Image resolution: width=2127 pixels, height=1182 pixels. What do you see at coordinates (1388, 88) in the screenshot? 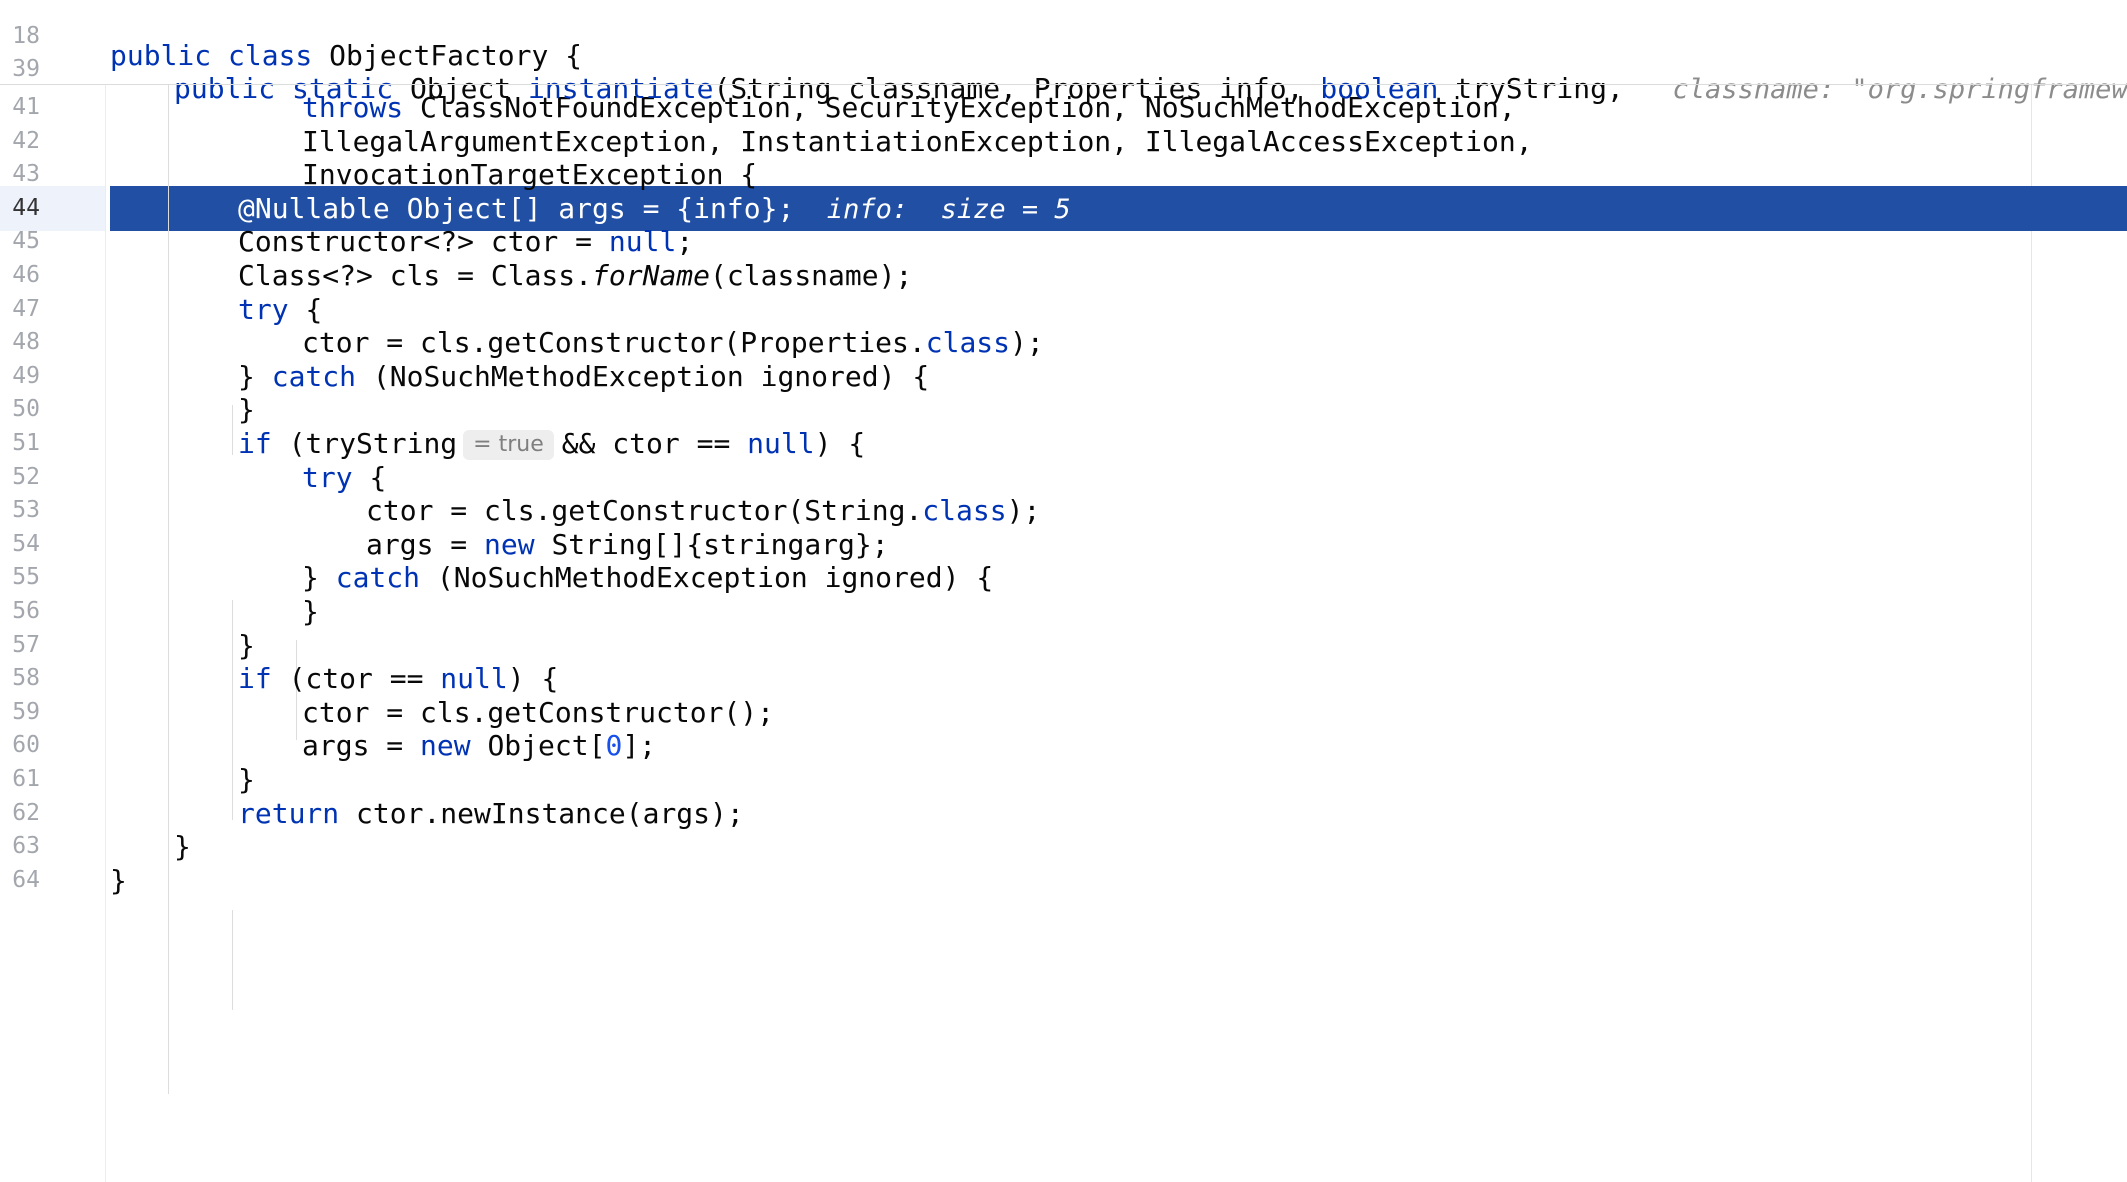
I see `keyword-token: boolean` at bounding box center [1388, 88].